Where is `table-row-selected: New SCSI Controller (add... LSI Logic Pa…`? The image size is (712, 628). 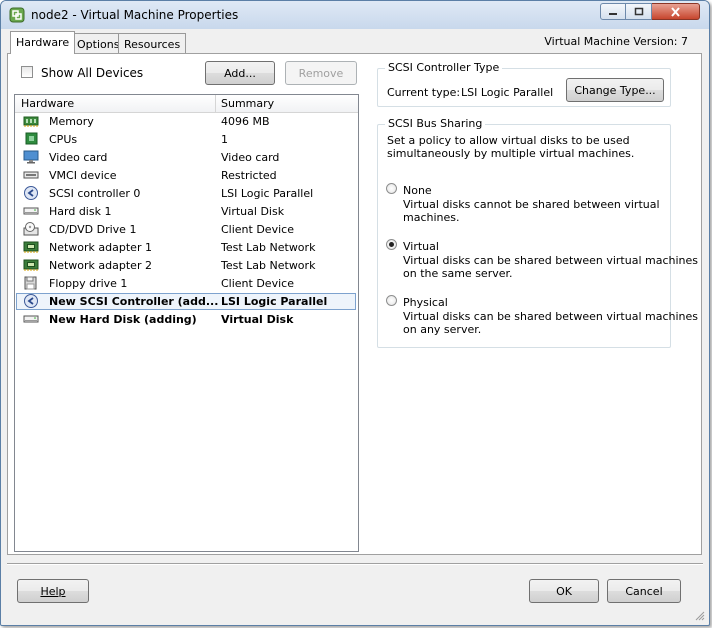
table-row-selected: New SCSI Controller (add... LSI Logic Pa… is located at coordinates (186, 301).